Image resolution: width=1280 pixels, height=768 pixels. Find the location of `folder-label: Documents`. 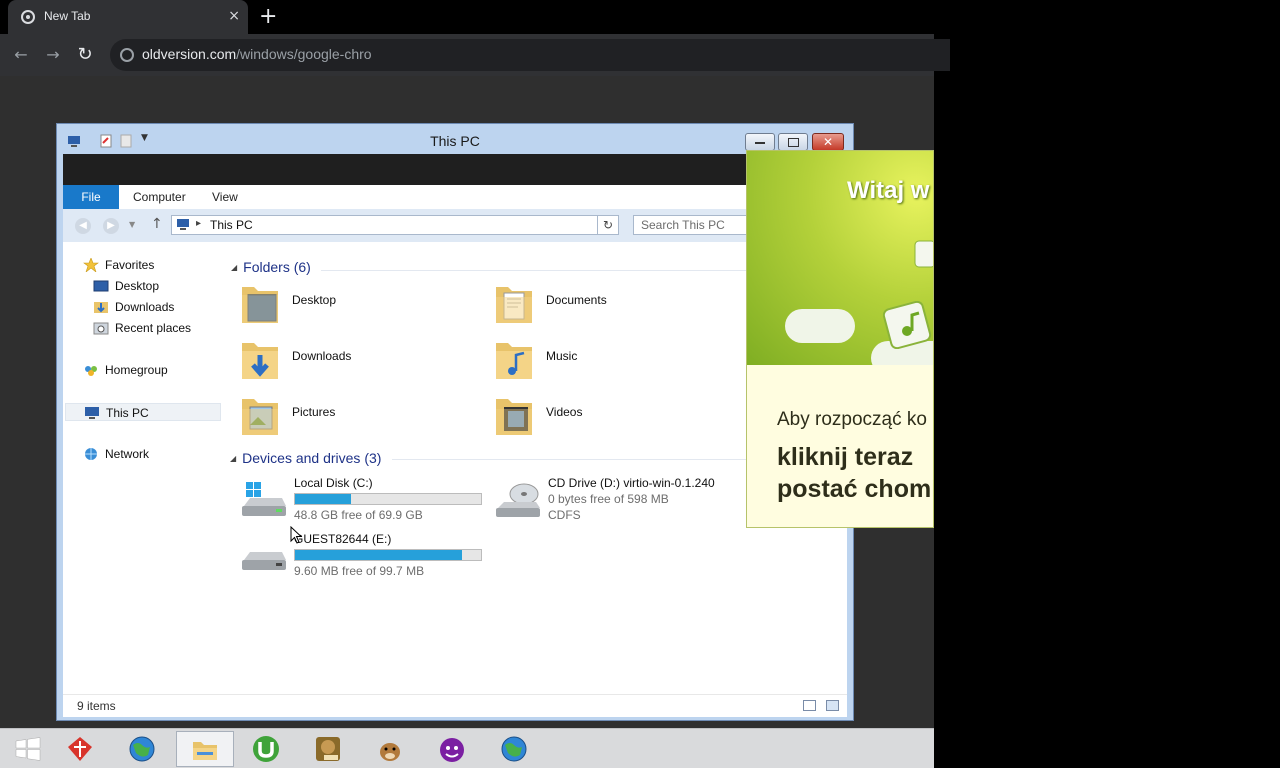

folder-label: Documents is located at coordinates (576, 300).